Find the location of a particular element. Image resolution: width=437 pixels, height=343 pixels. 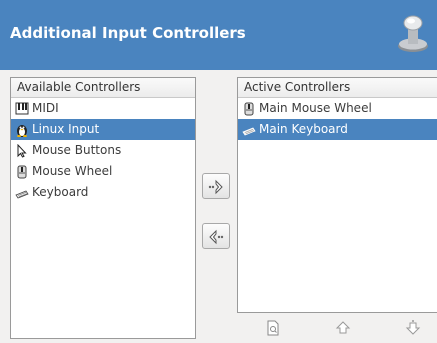

available-controllers-header: Available Controllers is located at coordinates (103, 88).